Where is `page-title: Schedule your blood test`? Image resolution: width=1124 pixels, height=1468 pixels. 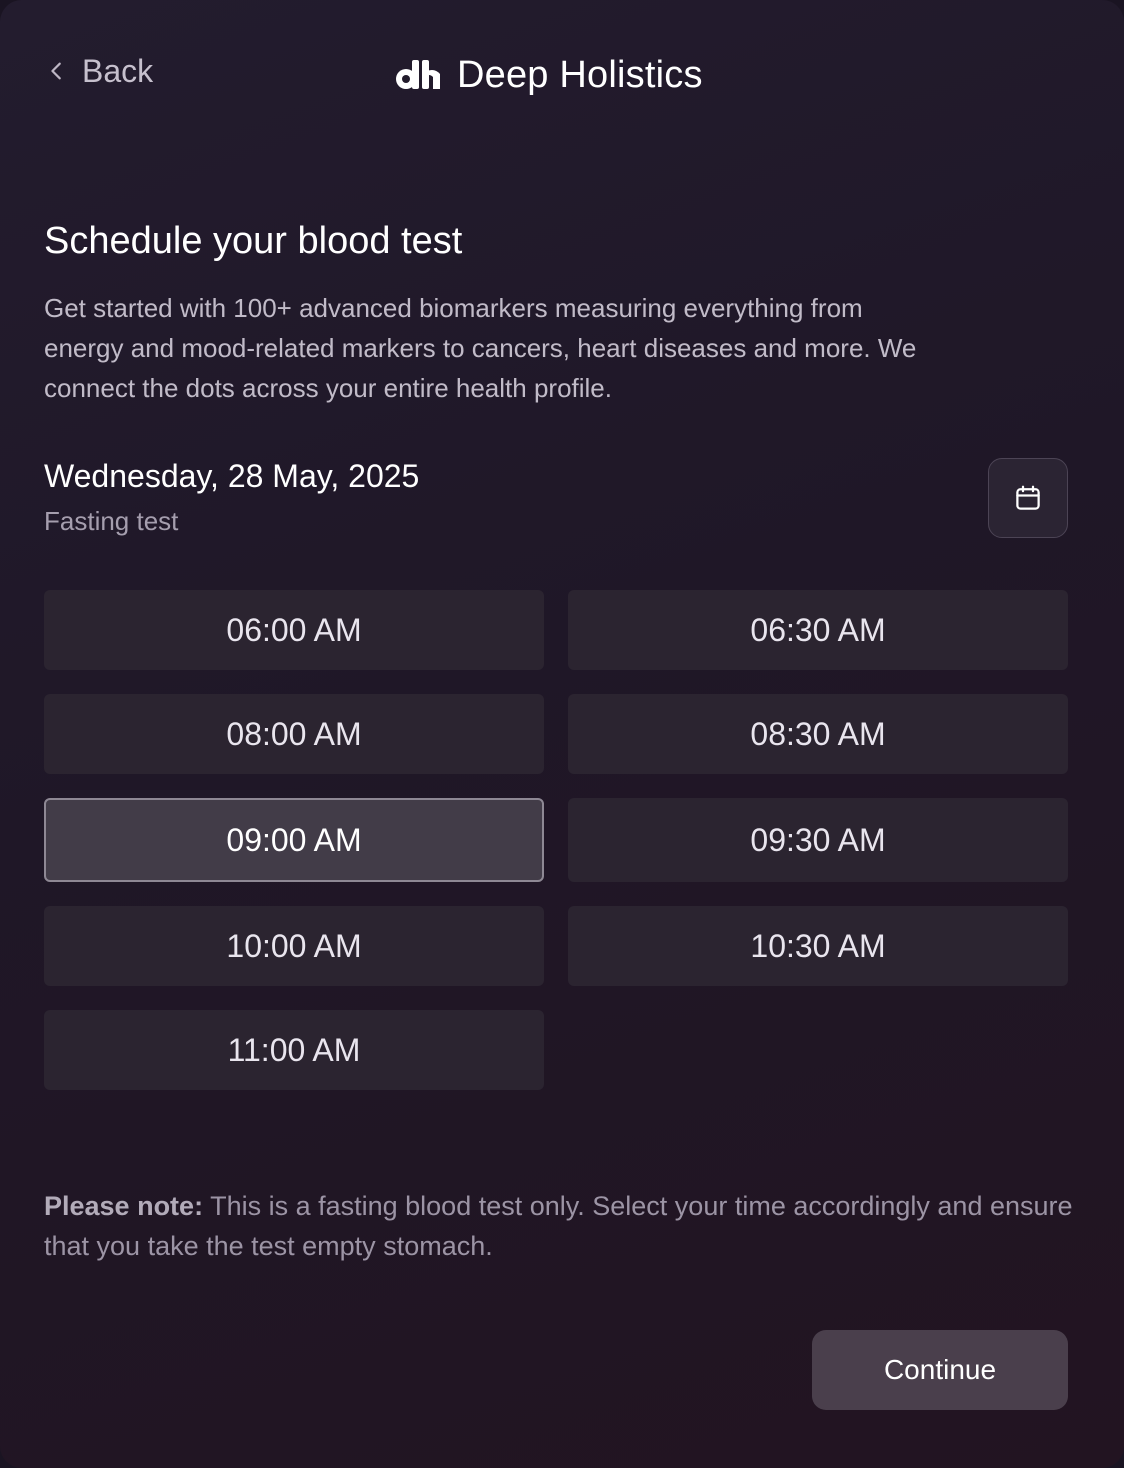 page-title: Schedule your blood test is located at coordinates (253, 241).